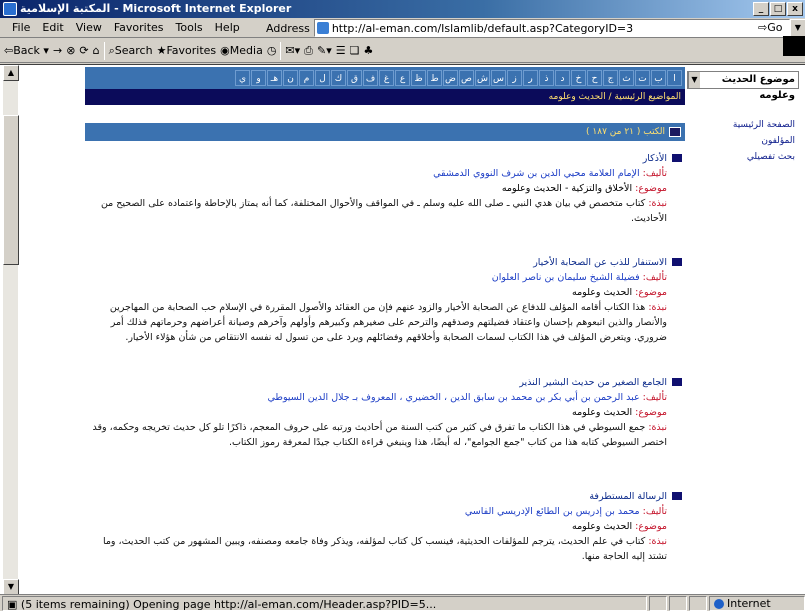  I want to click on back-button: ⇦Back ▾, so click(26, 51).